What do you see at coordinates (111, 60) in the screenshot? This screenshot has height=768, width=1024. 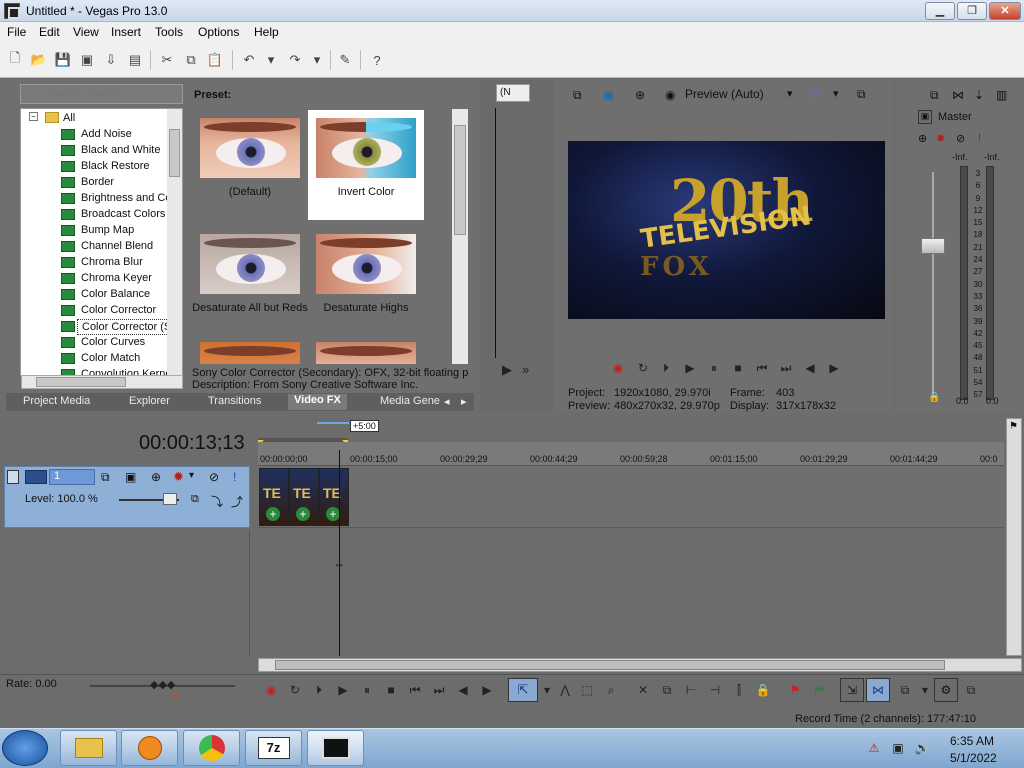 I see `render-icon: ⇩` at bounding box center [111, 60].